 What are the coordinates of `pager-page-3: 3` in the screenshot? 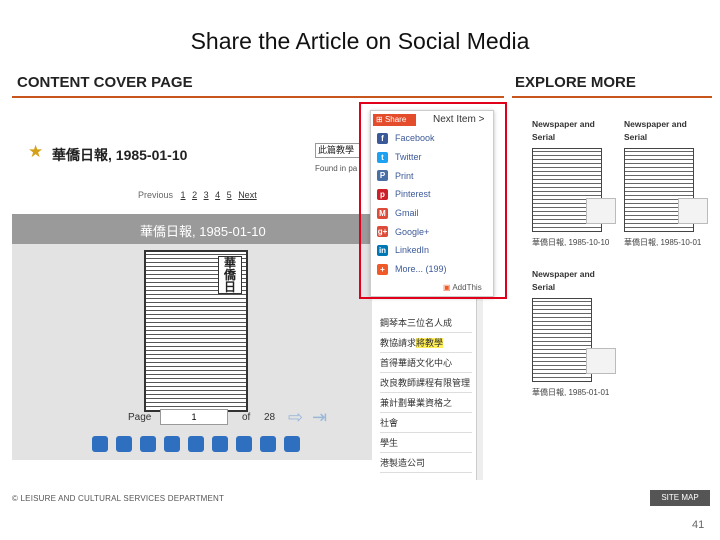 It's located at (206, 195).